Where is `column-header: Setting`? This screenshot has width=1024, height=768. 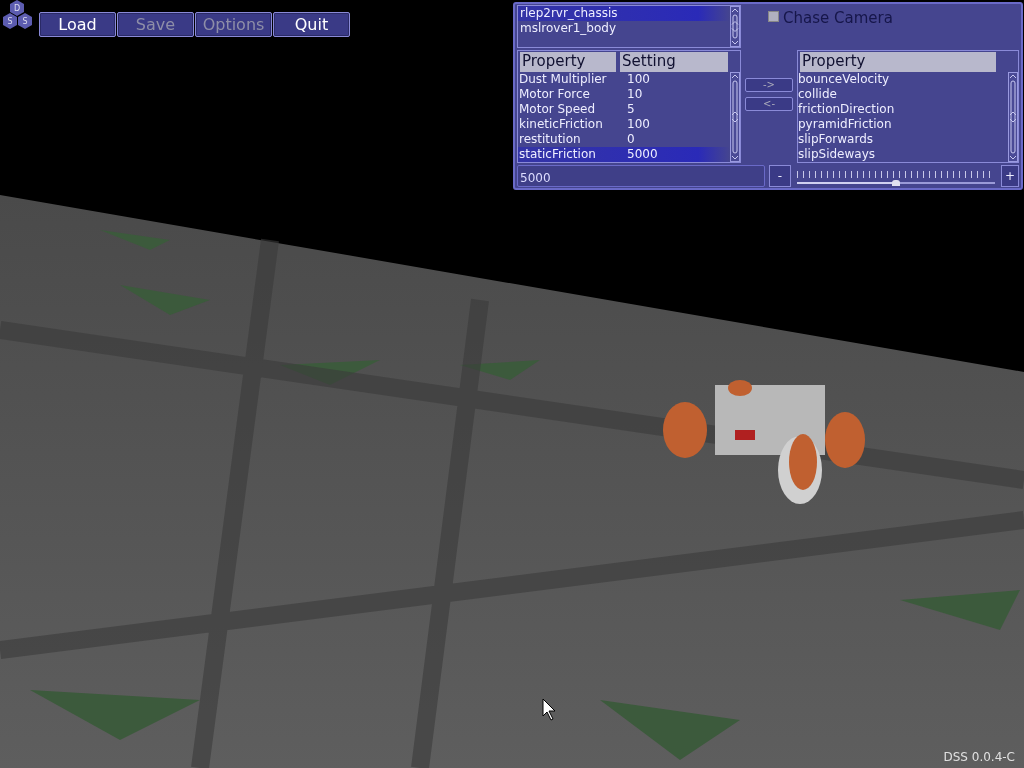 column-header: Setting is located at coordinates (674, 62).